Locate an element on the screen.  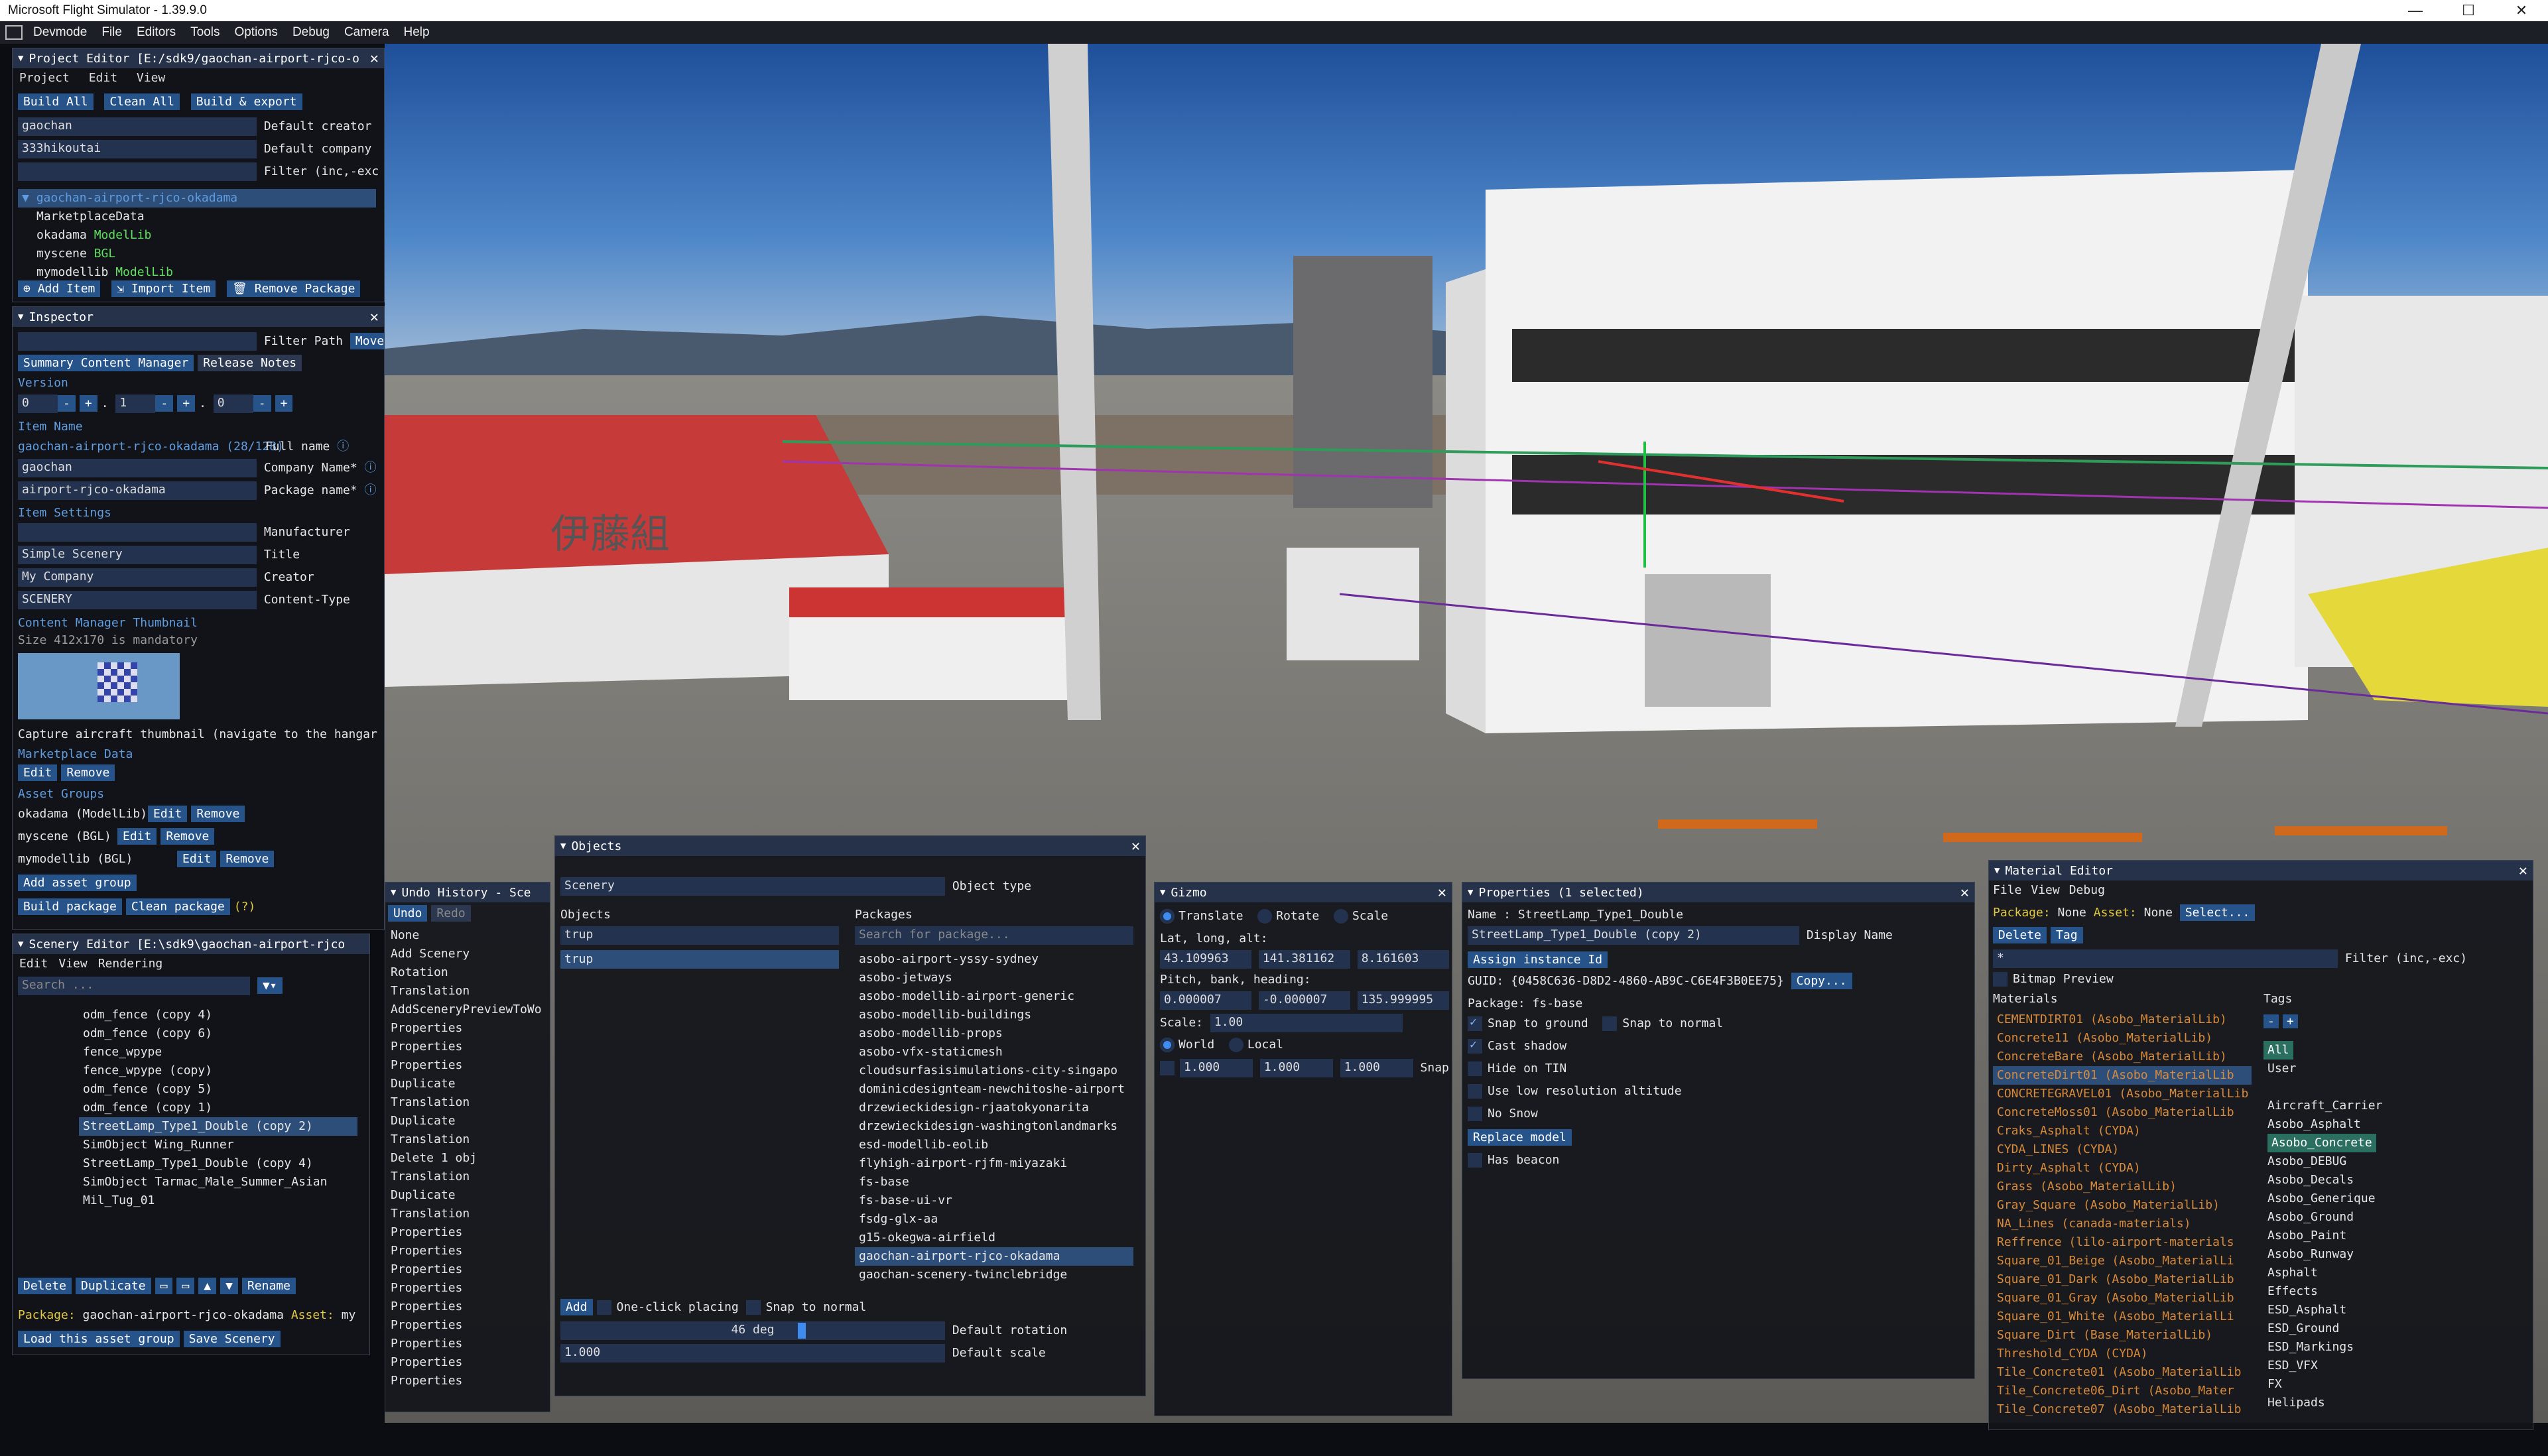
has-beacon-checkbox is located at coordinates (1475, 1160).